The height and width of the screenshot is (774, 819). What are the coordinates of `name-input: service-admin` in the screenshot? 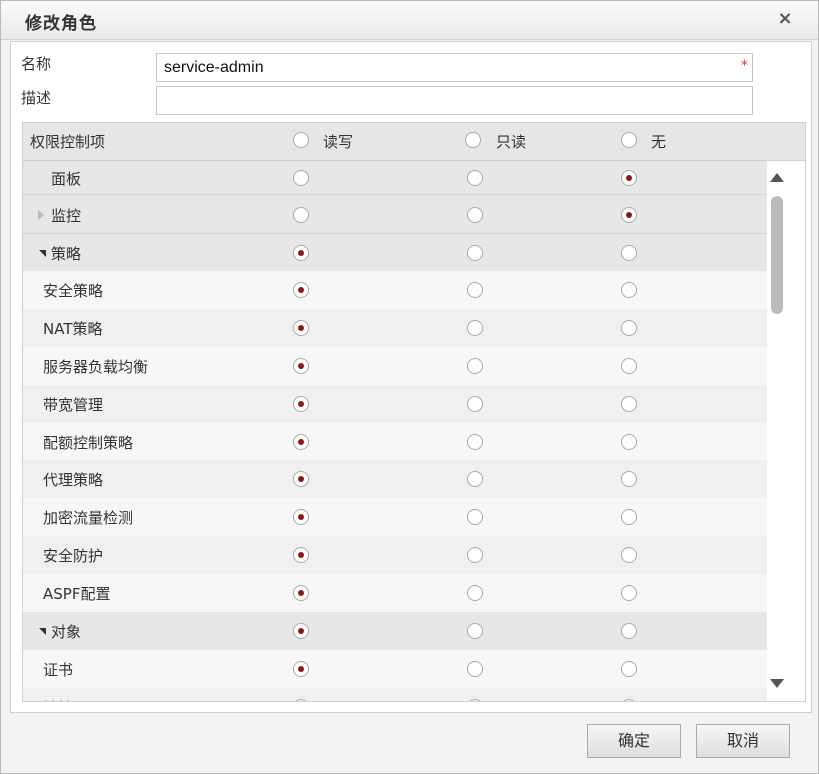 It's located at (454, 67).